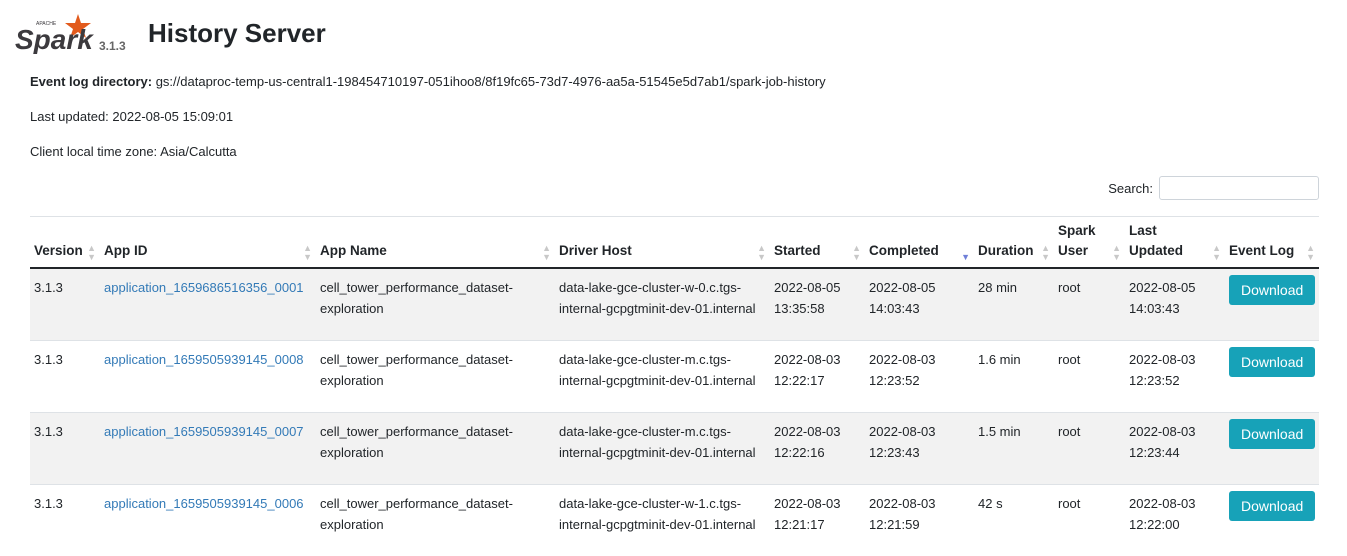  Describe the element at coordinates (204, 431) in the screenshot. I see `app-id-link: application_1659505939145_0007` at that location.